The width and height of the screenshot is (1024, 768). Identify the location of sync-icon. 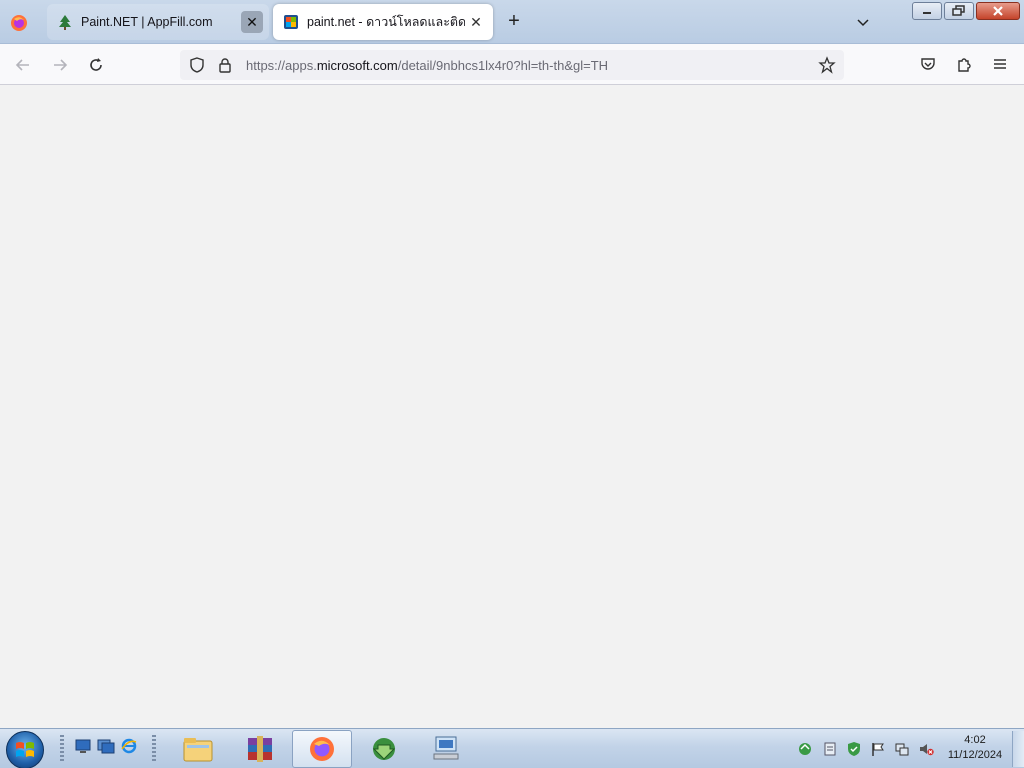
(805, 749).